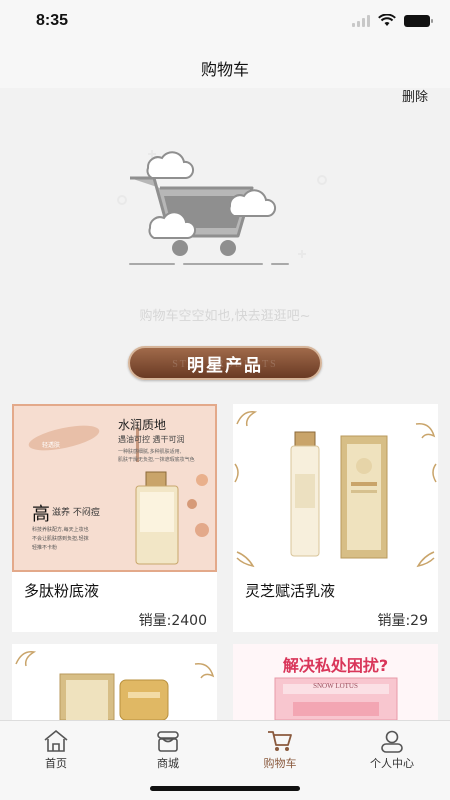 This screenshot has width=450, height=800. I want to click on image-line: 一种肤感细腻,多种肌肤适用,, so click(150, 452).